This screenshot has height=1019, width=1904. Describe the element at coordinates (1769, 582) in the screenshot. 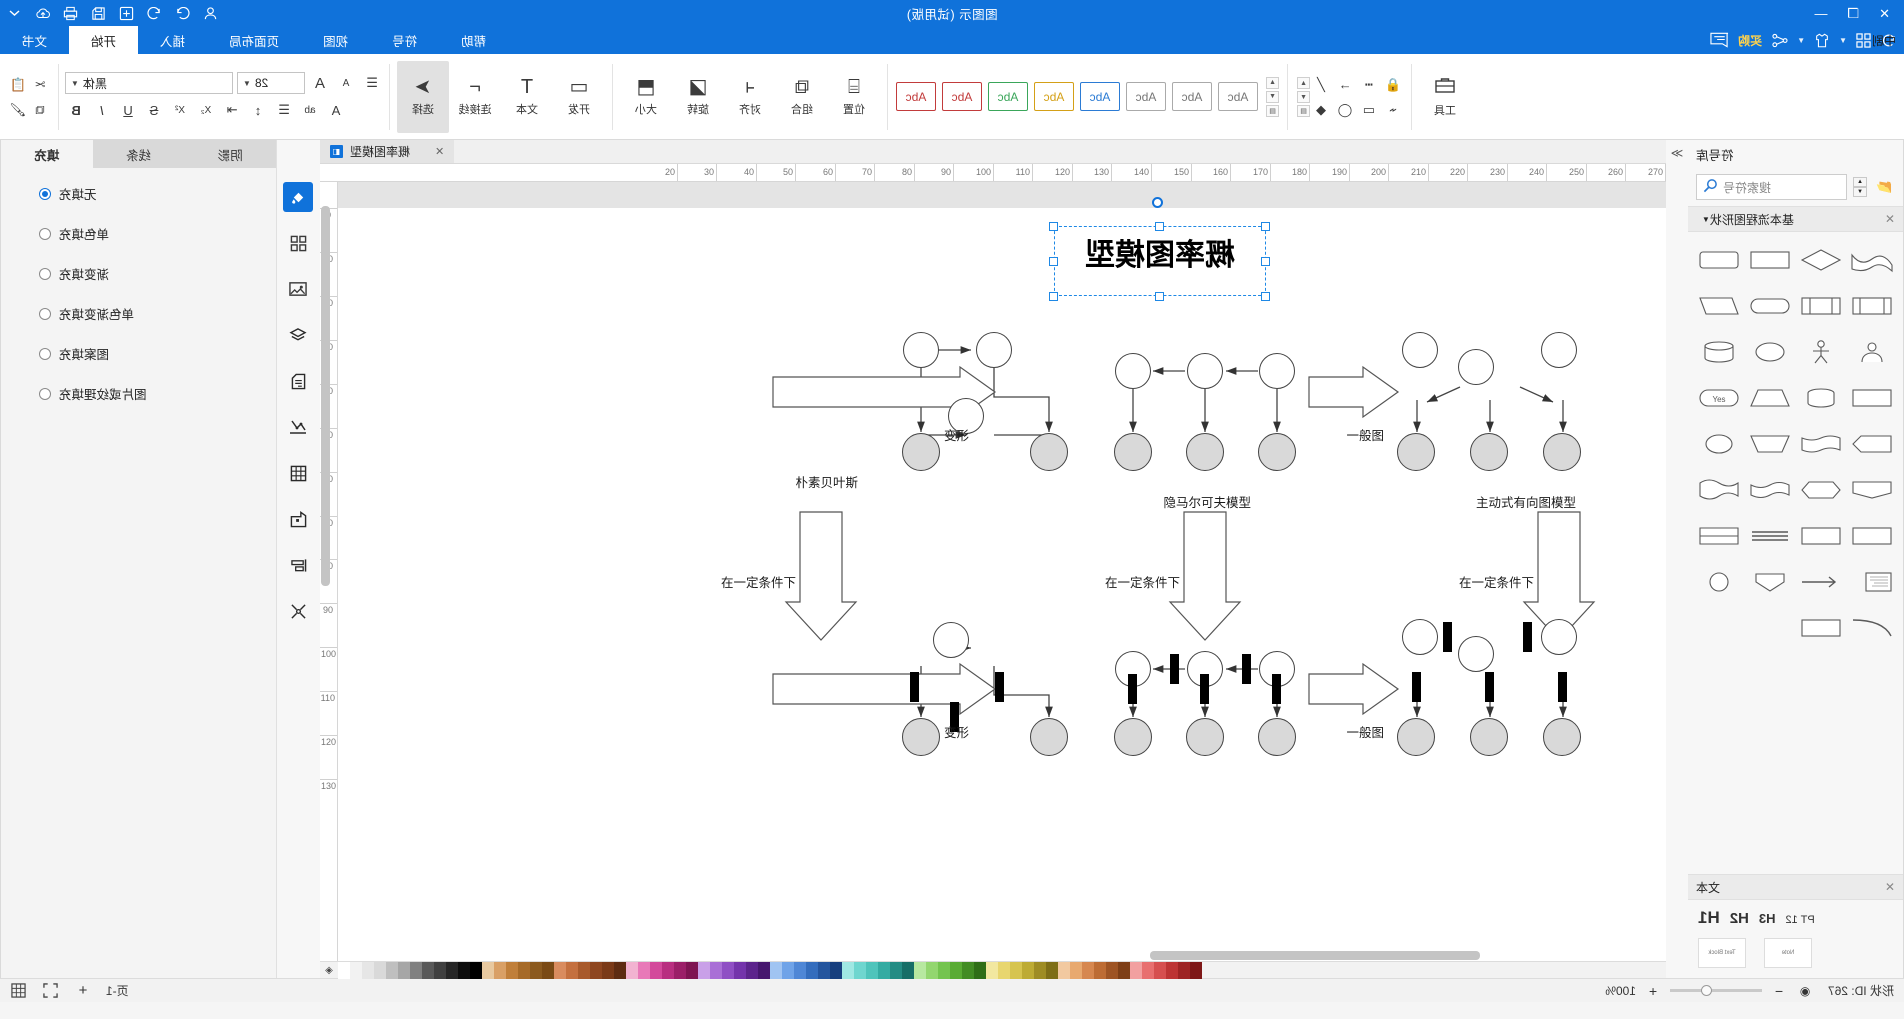

I see `stencil-shape-shield` at that location.